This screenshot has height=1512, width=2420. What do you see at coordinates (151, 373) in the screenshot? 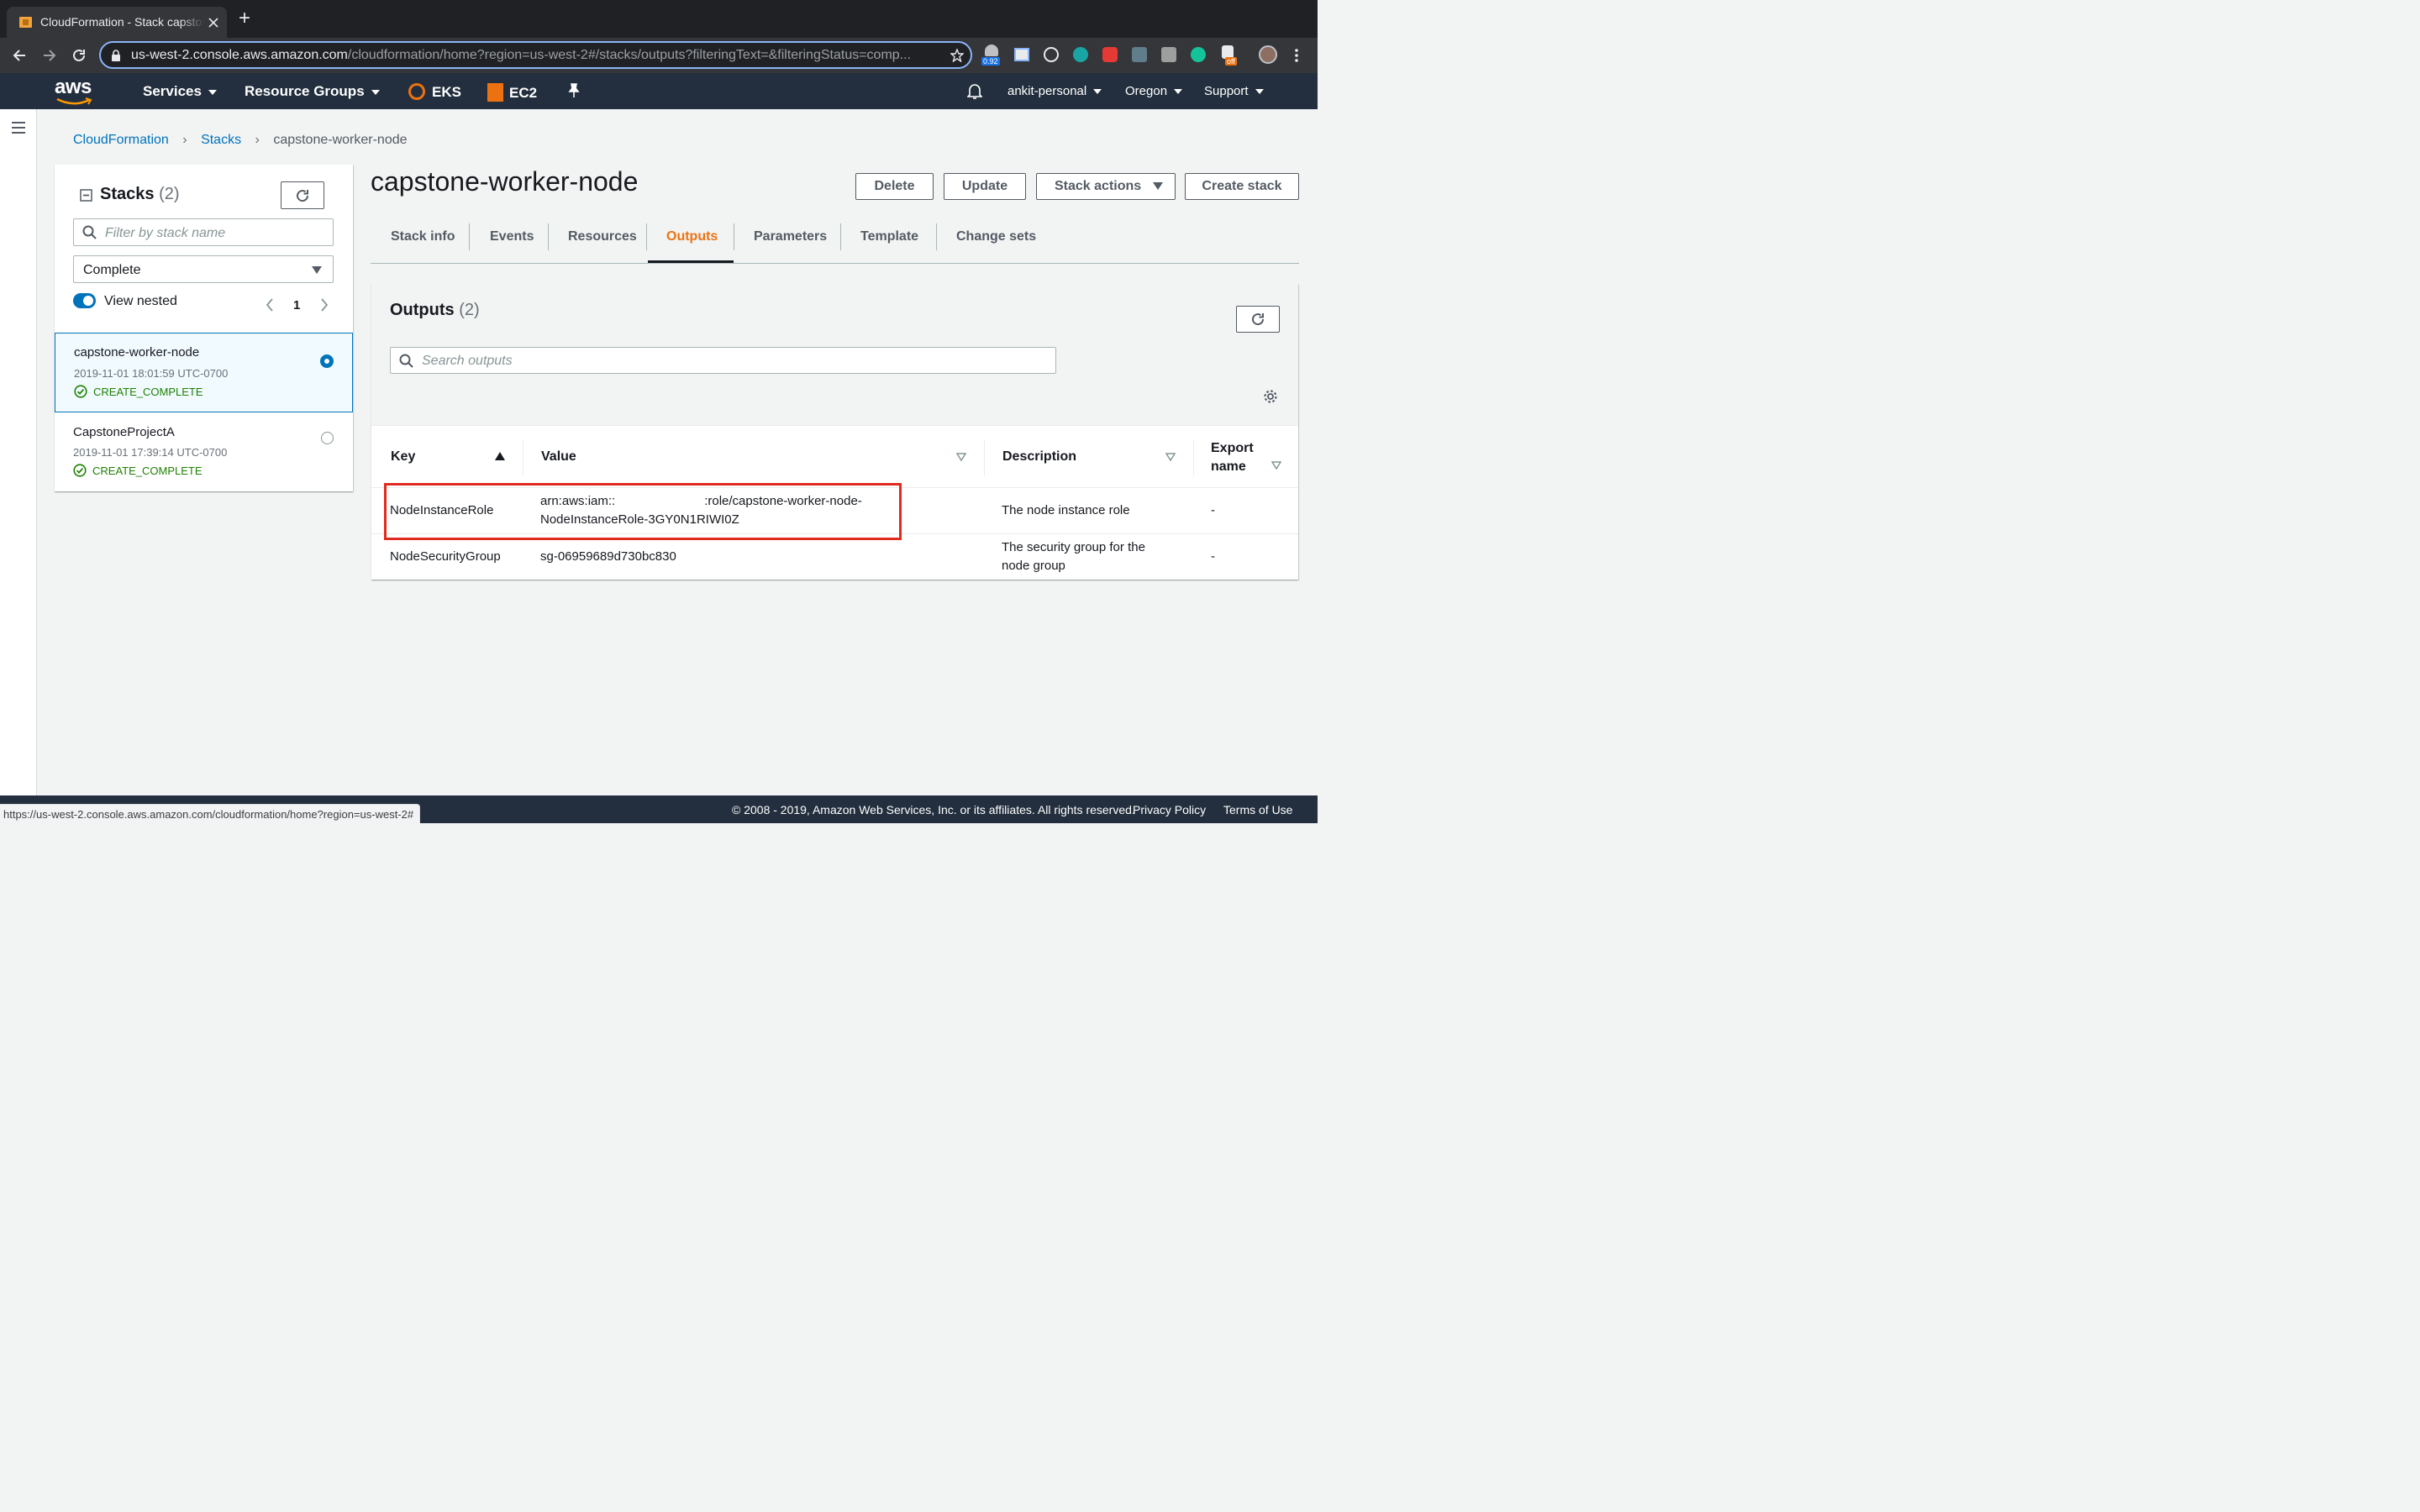
I see `stack-created-date: 2019-11-01 18:01:59 UTC-0700` at bounding box center [151, 373].